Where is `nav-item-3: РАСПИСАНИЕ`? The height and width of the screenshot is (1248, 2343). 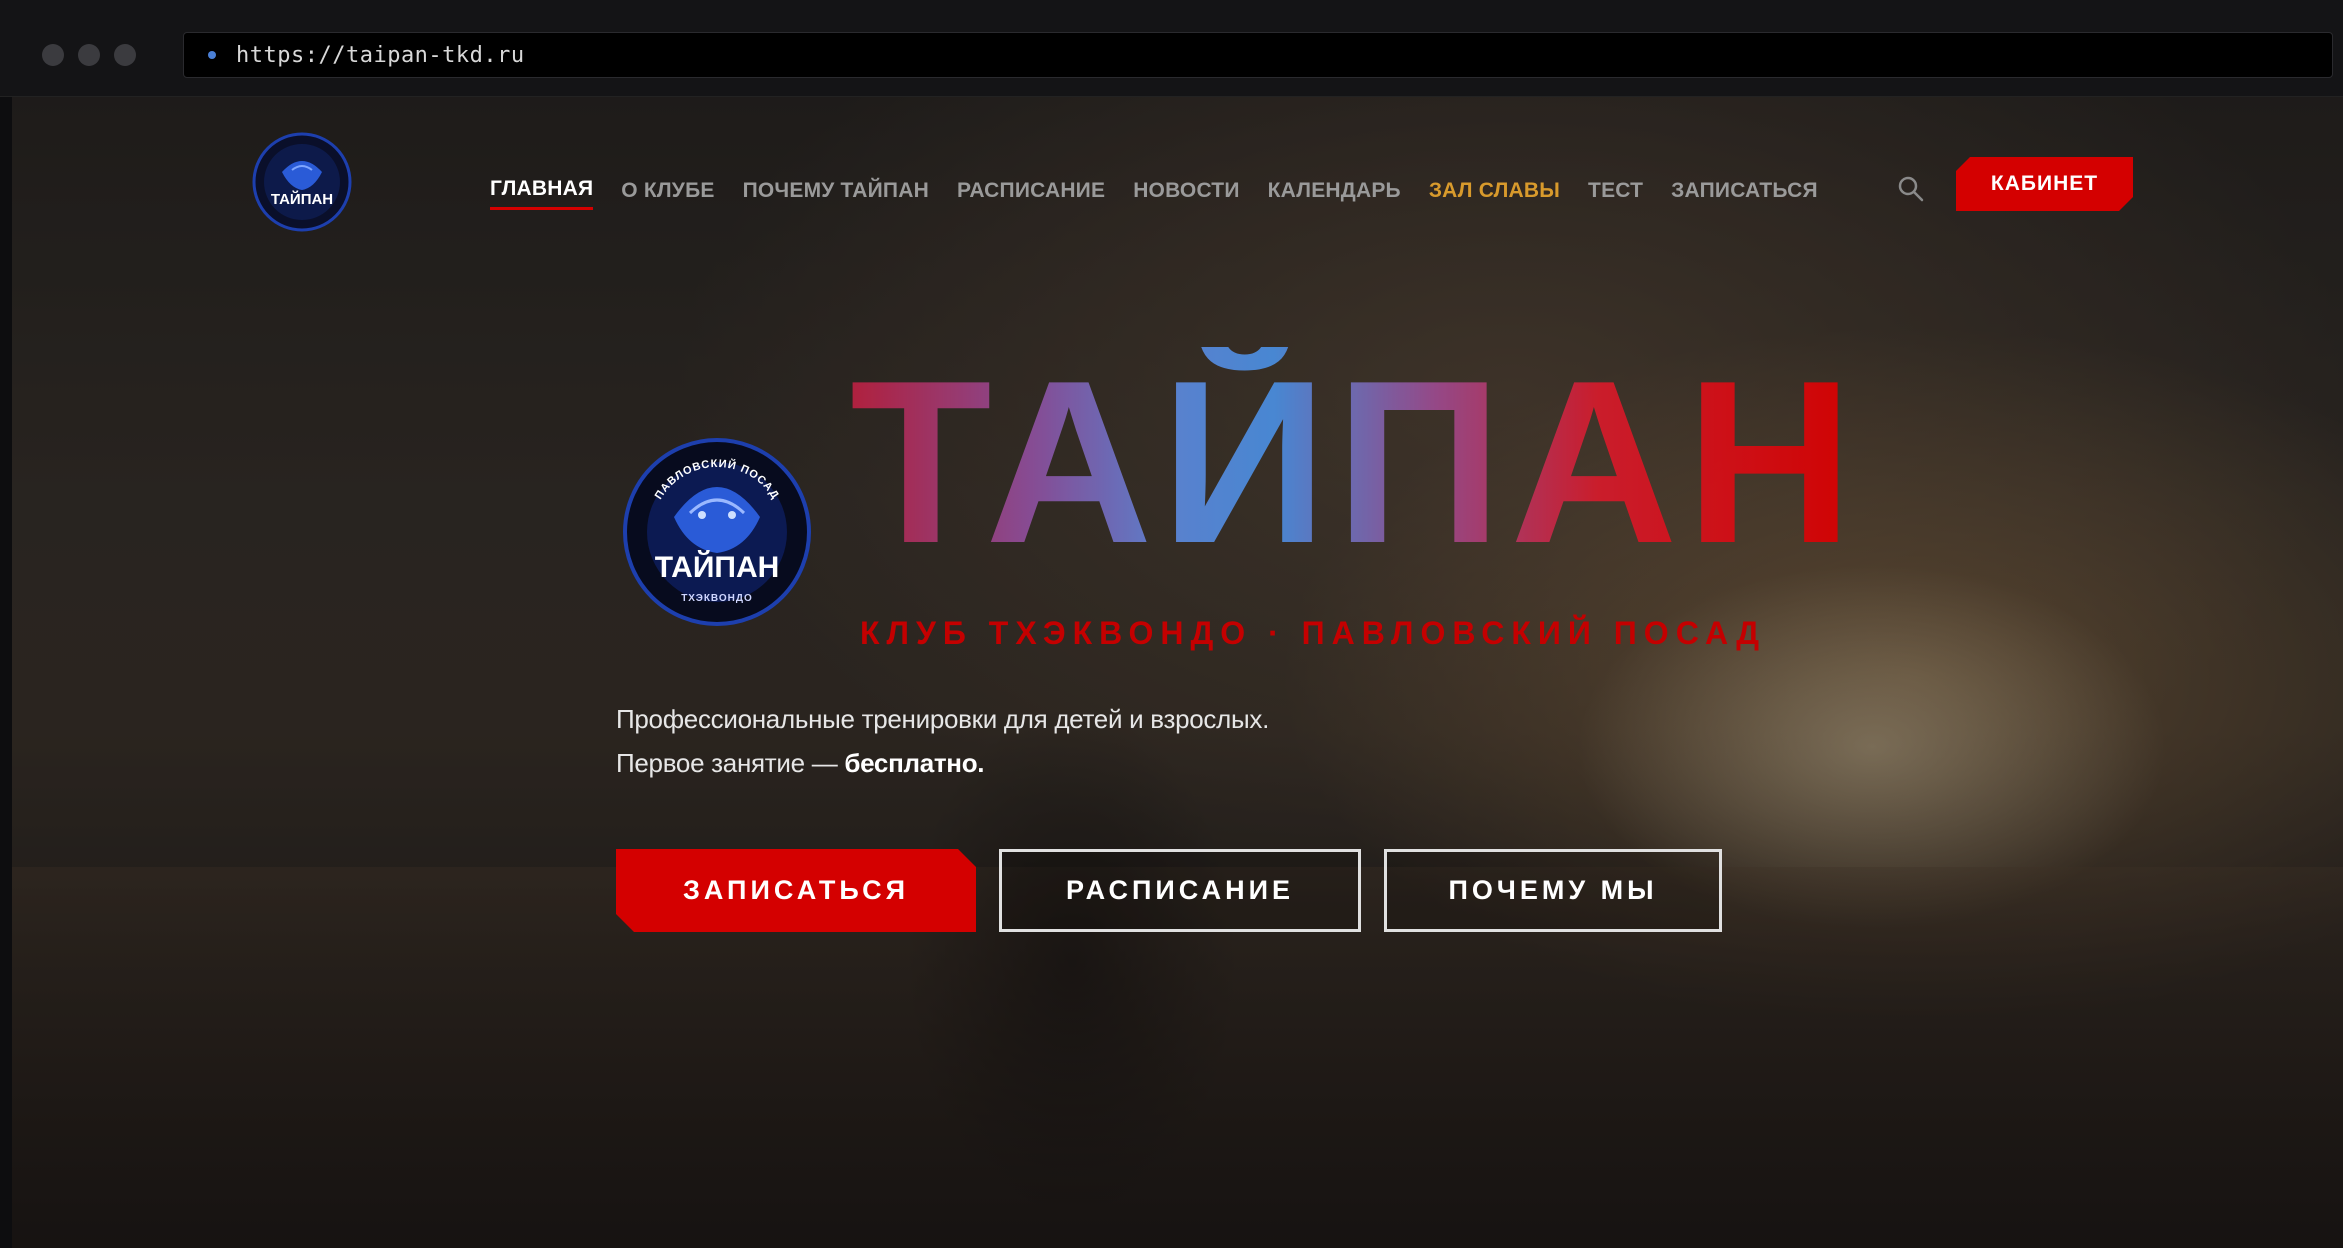
nav-item-3: РАСПИСАНИЕ is located at coordinates (1031, 194).